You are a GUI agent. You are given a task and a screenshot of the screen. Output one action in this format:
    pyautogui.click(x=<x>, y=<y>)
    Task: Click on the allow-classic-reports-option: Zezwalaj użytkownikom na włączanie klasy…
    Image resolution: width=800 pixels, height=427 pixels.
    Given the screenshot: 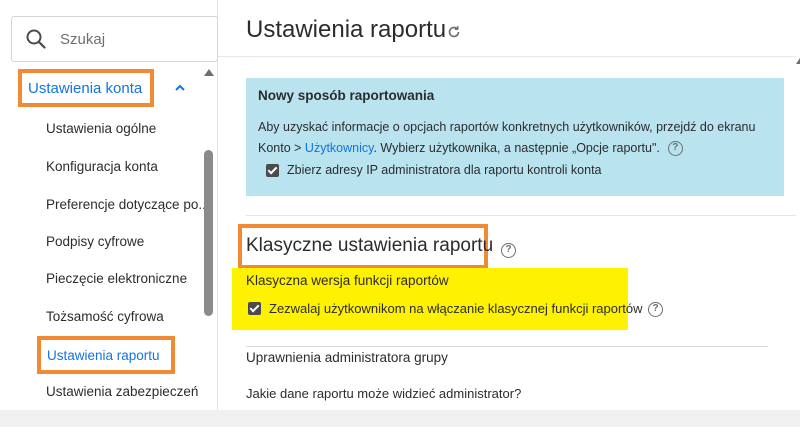 What is the action you would take?
    pyautogui.click(x=445, y=308)
    